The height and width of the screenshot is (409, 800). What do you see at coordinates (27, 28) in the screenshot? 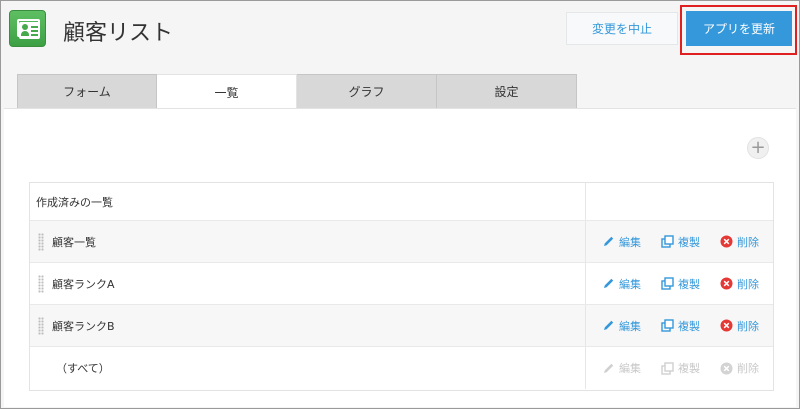
I see `customer-card-icon` at bounding box center [27, 28].